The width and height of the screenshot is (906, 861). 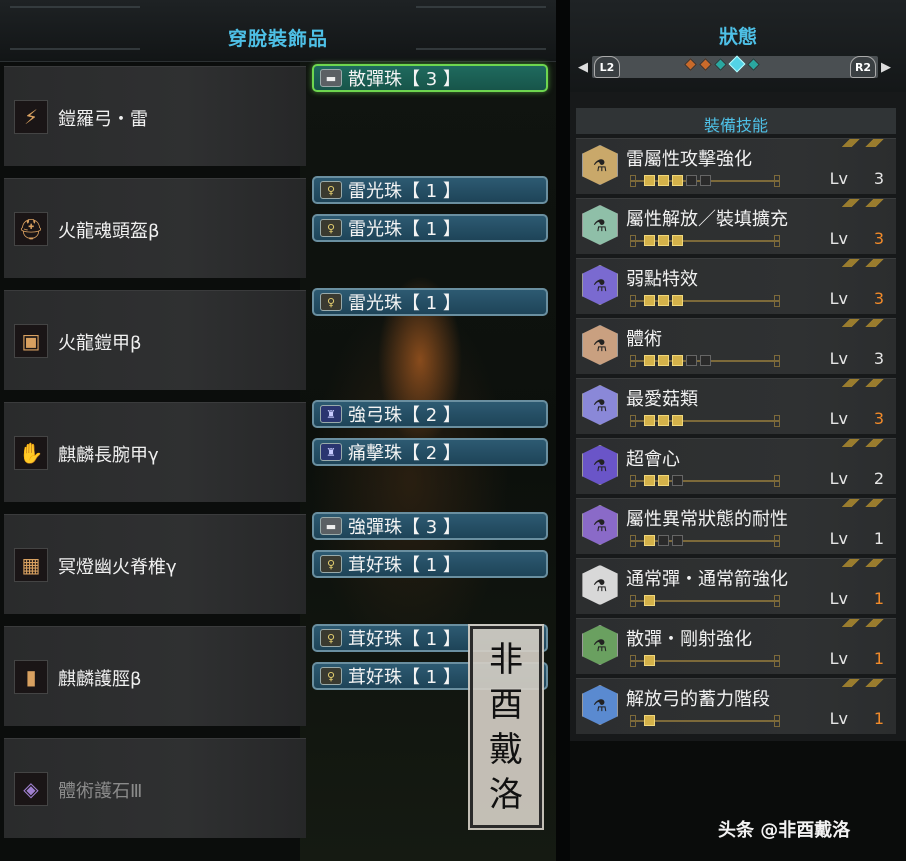 What do you see at coordinates (644, 339) in the screenshot?
I see `skill-name: 體術` at bounding box center [644, 339].